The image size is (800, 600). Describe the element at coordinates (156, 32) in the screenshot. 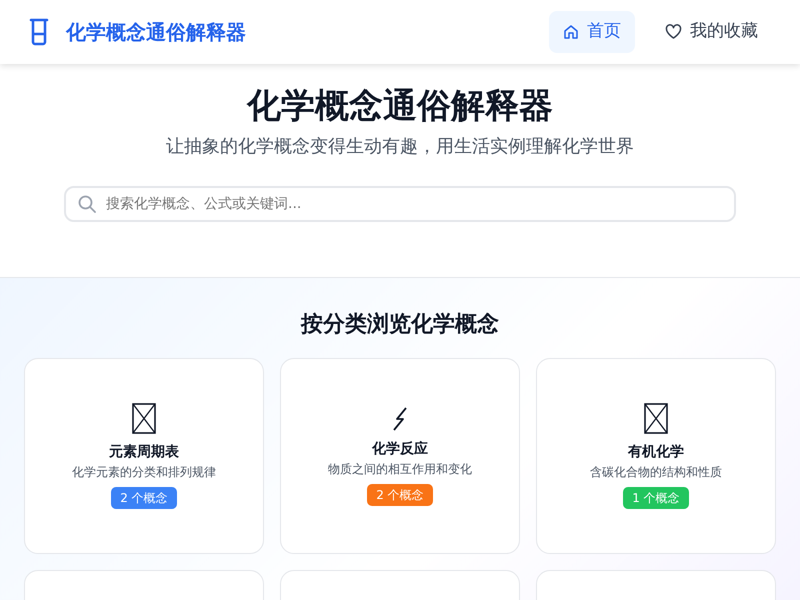

I see `app-title: 化学概念通俗解释器` at that location.